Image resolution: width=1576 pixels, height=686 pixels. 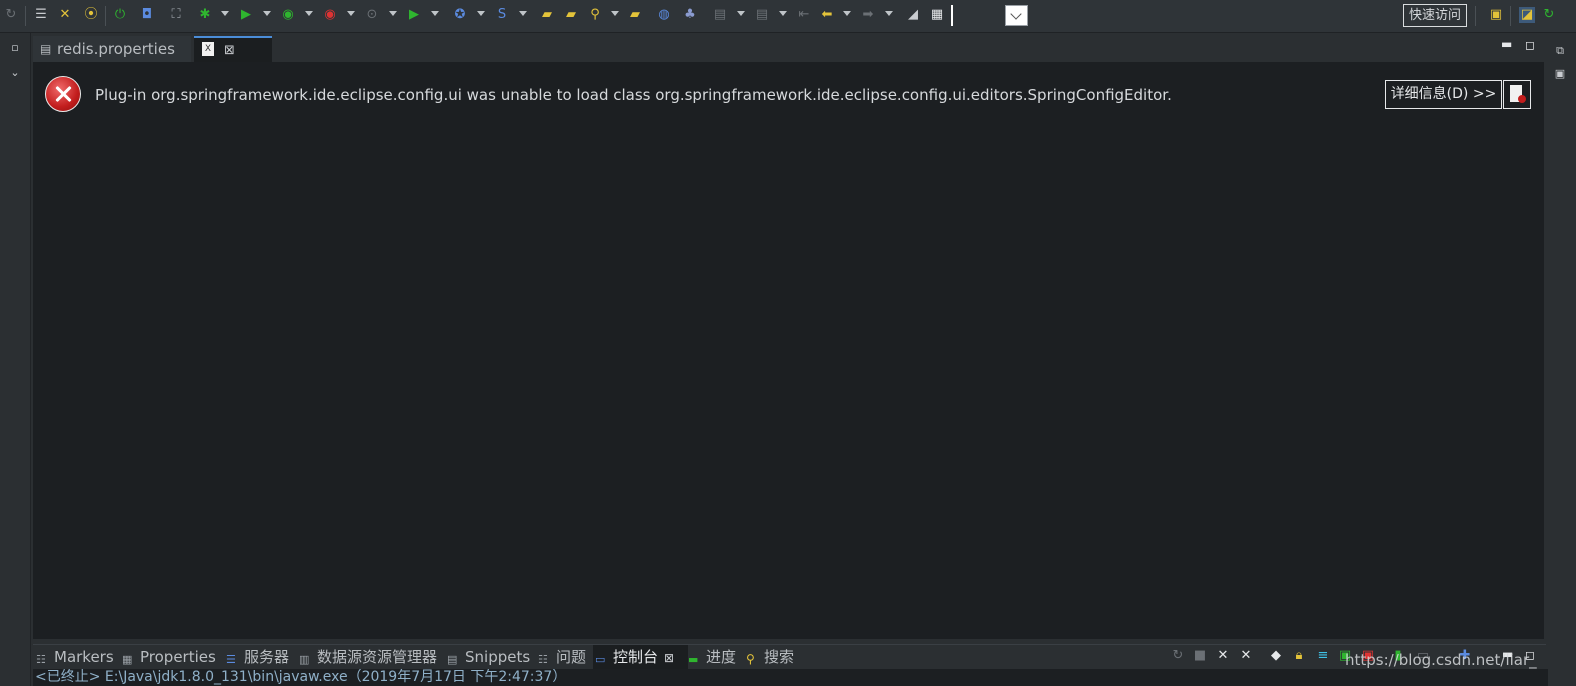 I want to click on copy-error-button, so click(x=1517, y=94).